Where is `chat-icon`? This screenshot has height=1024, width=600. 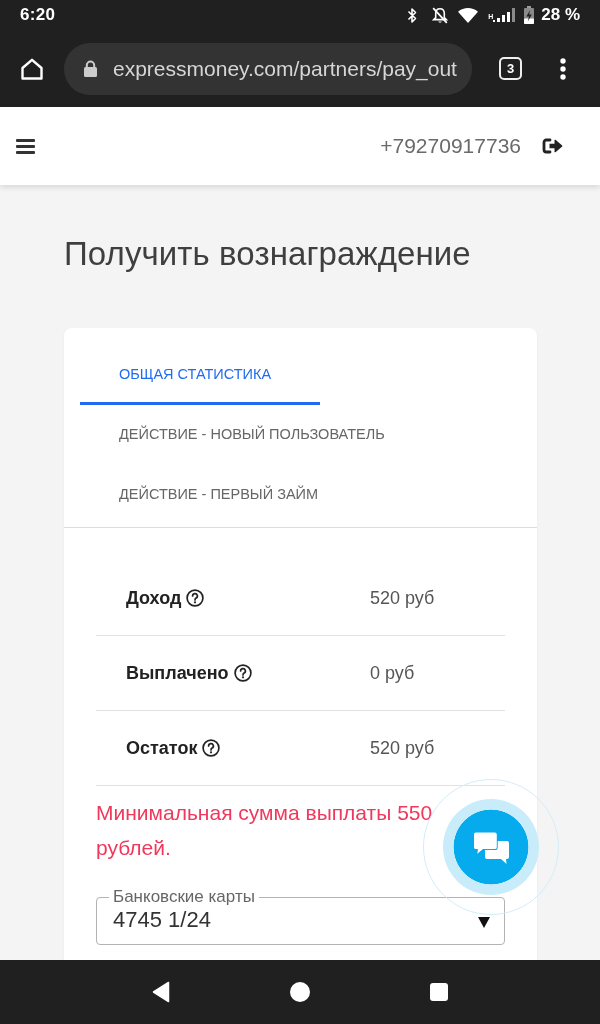
chat-icon is located at coordinates (491, 847).